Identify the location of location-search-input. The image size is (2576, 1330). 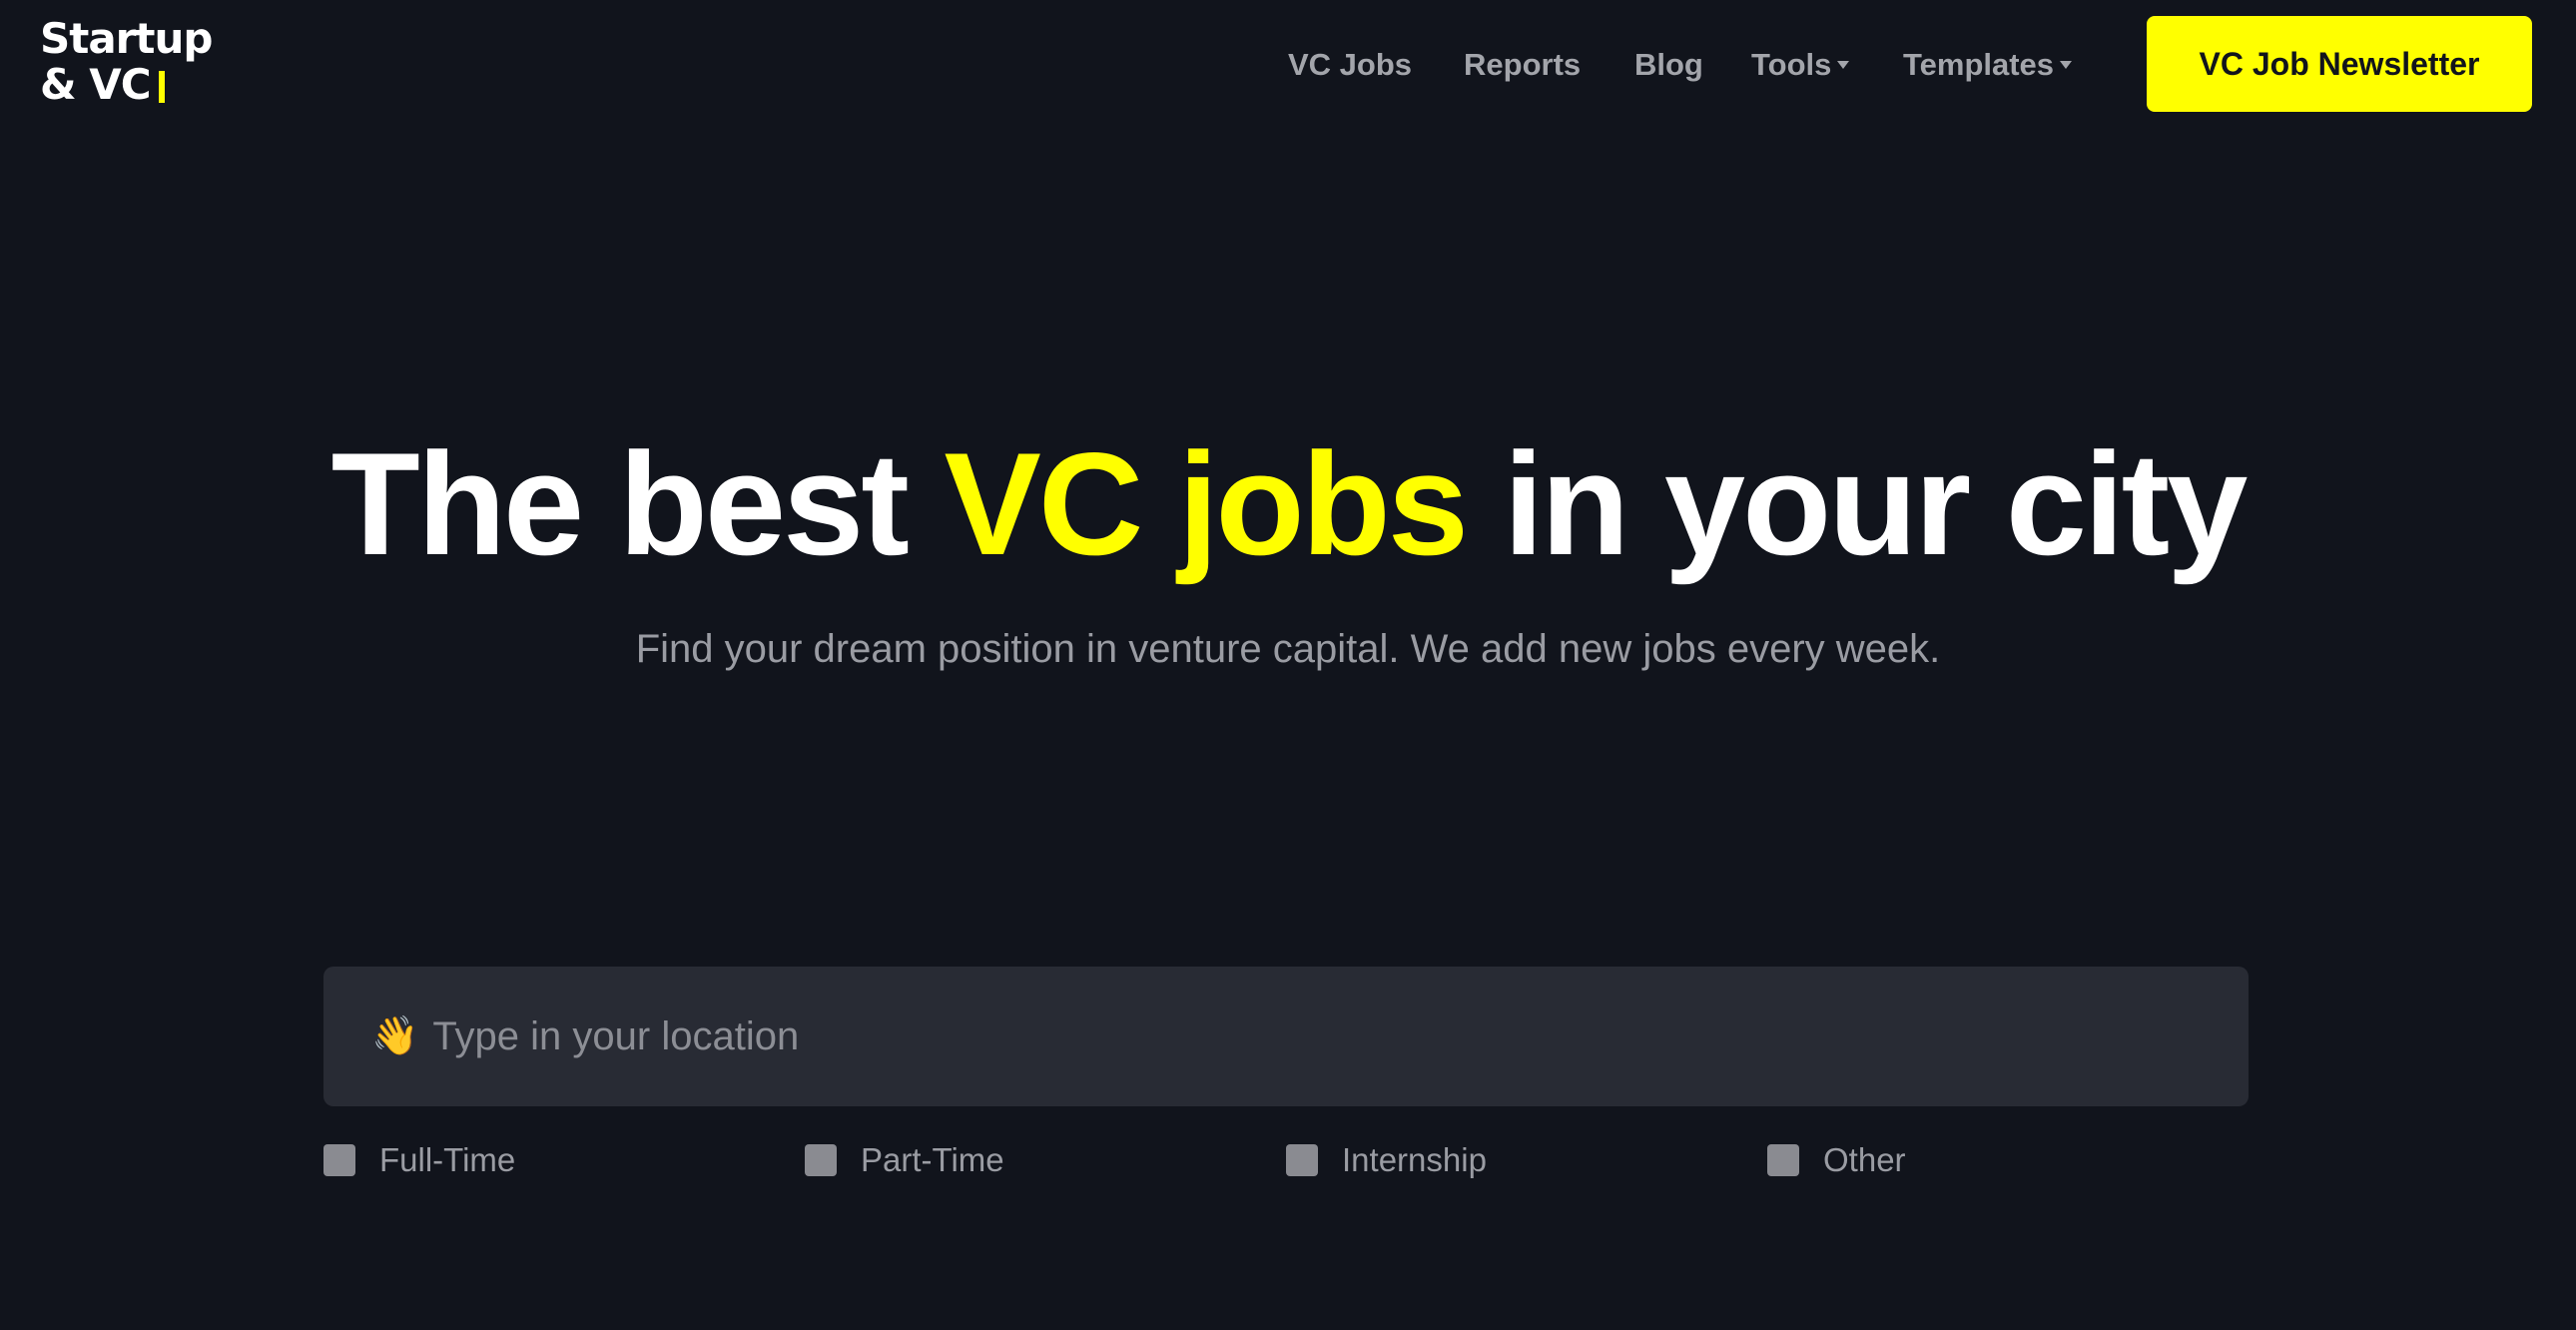
(1281, 1036).